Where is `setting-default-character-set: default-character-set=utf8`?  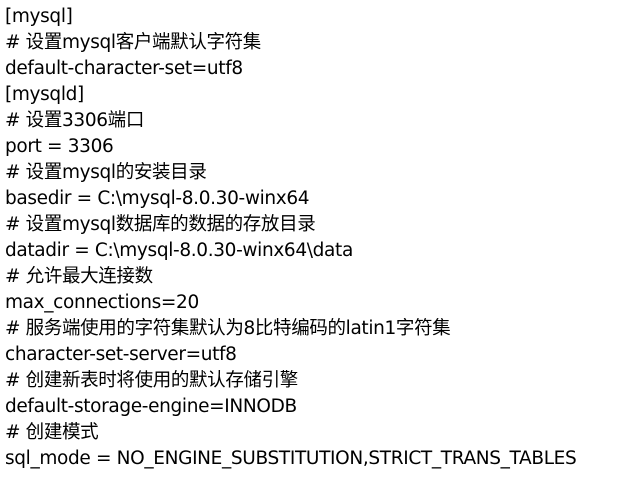
setting-default-character-set: default-character-set=utf8 is located at coordinates (124, 68).